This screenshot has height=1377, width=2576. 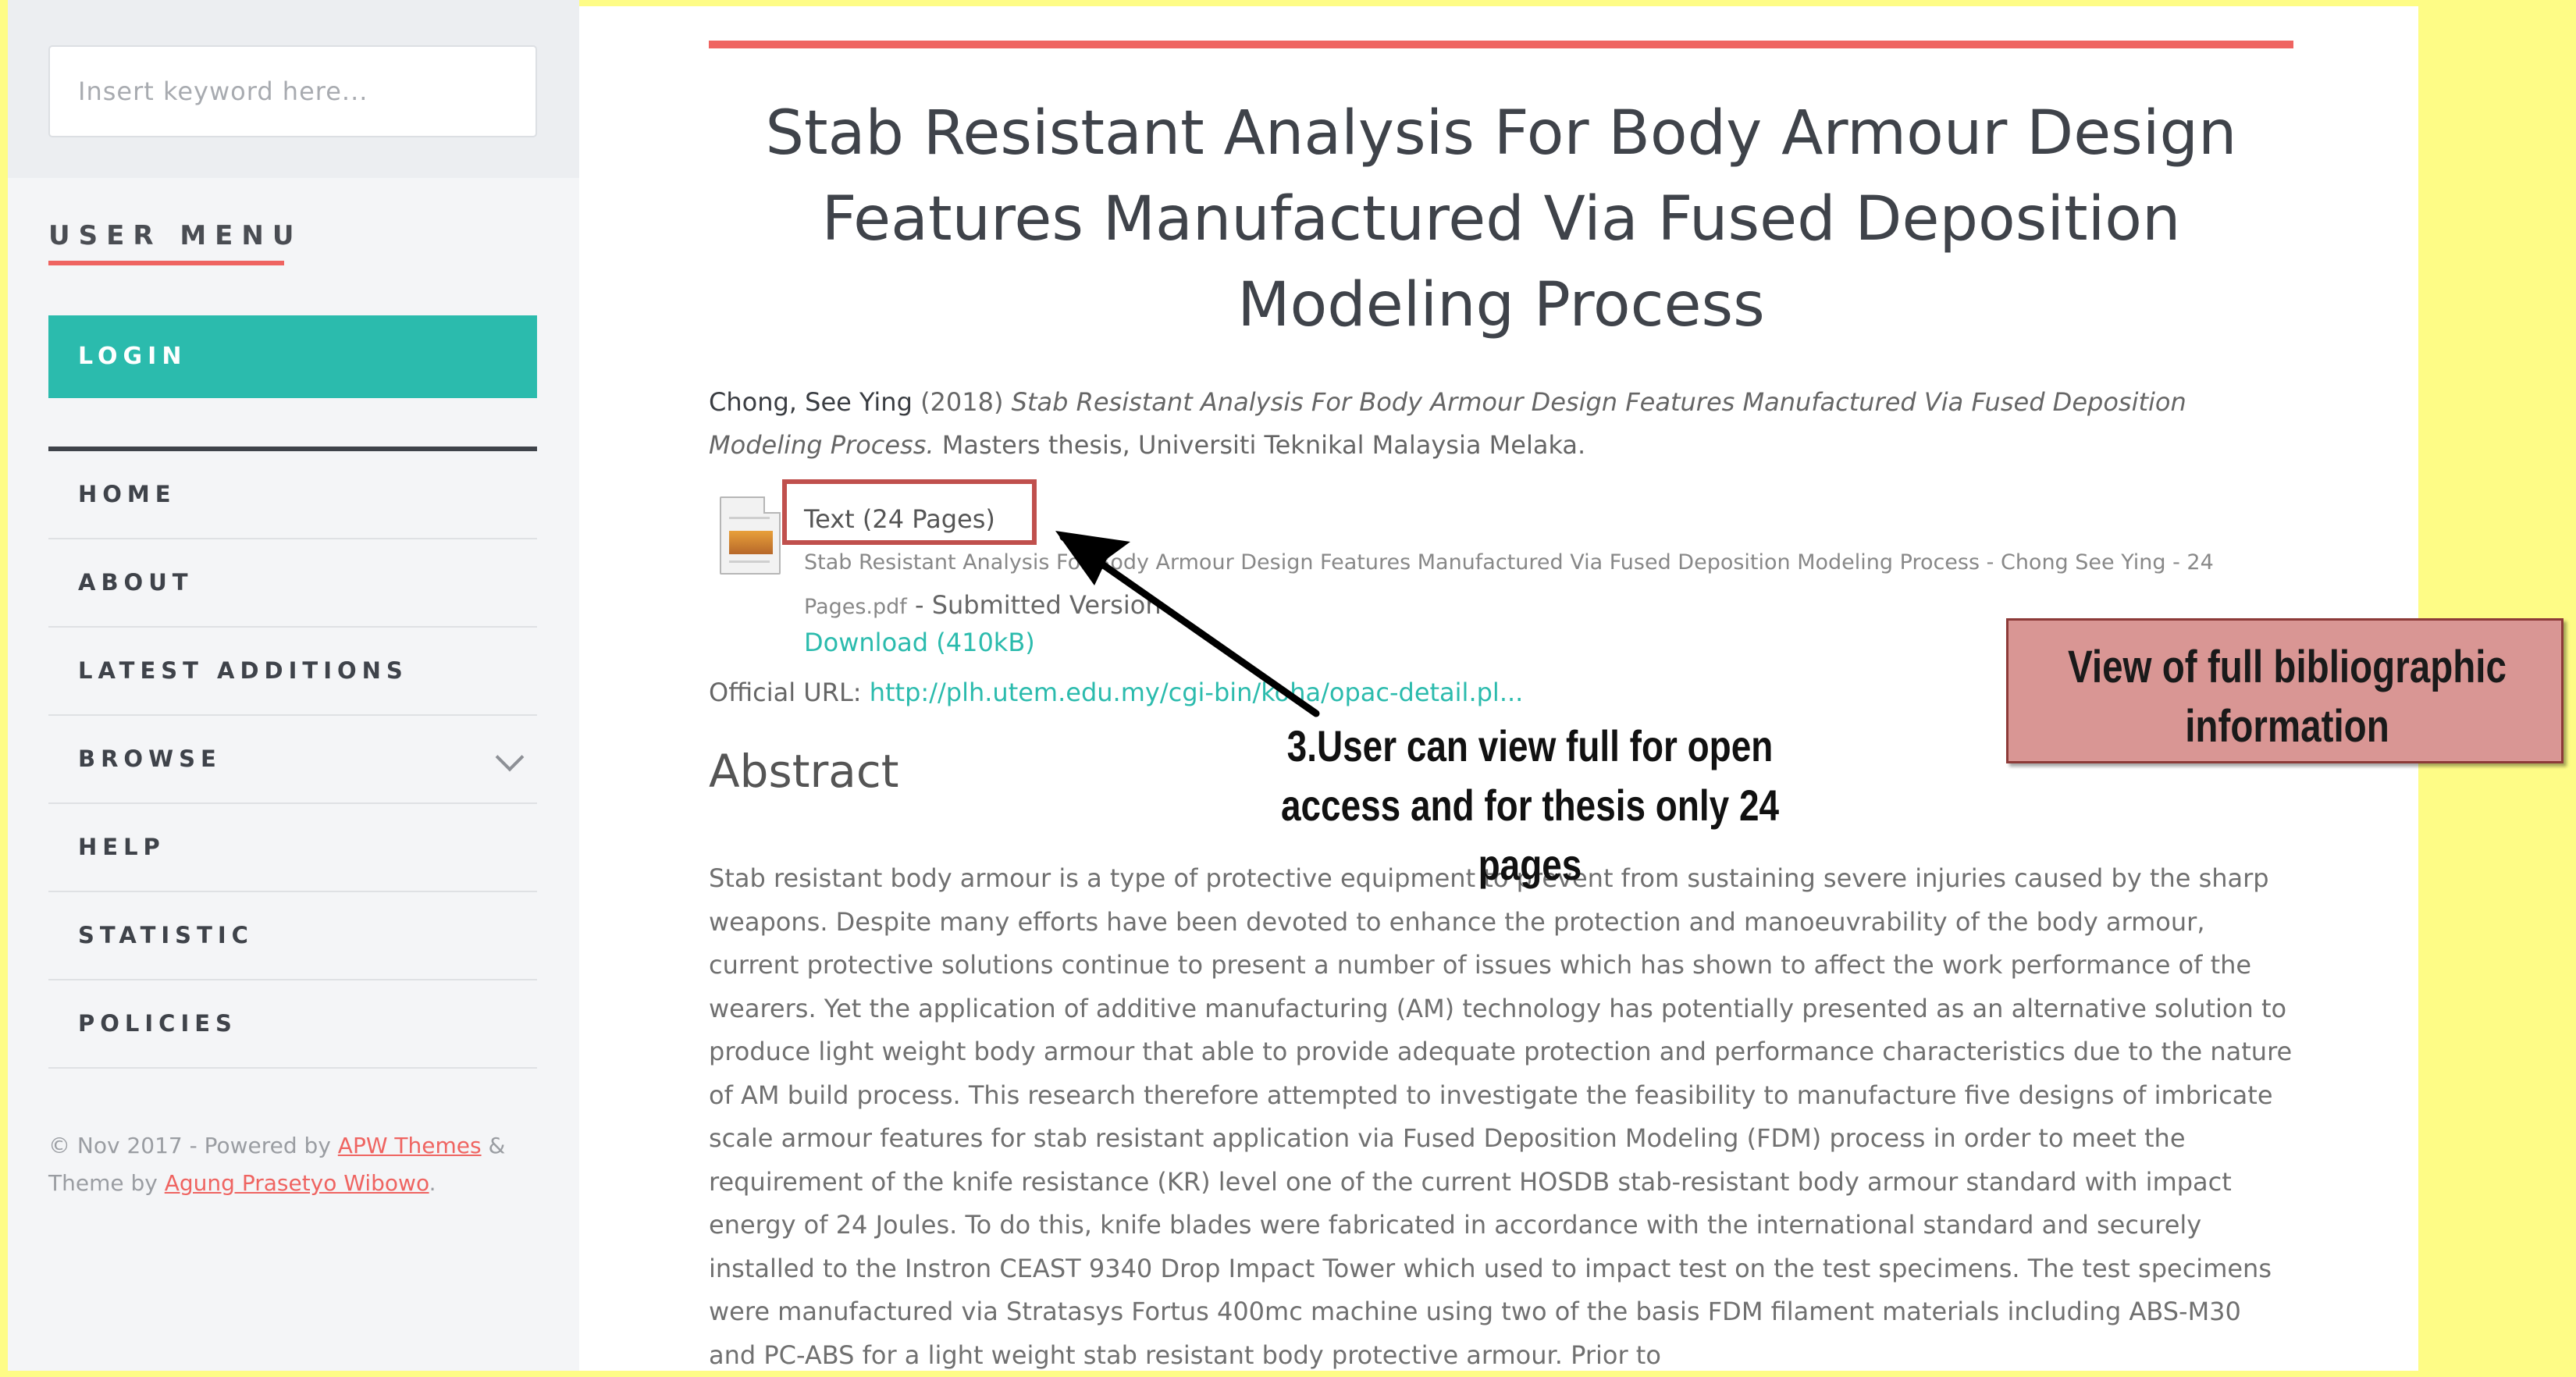 What do you see at coordinates (811, 402) in the screenshot?
I see `citation-author: Chong, See Ying` at bounding box center [811, 402].